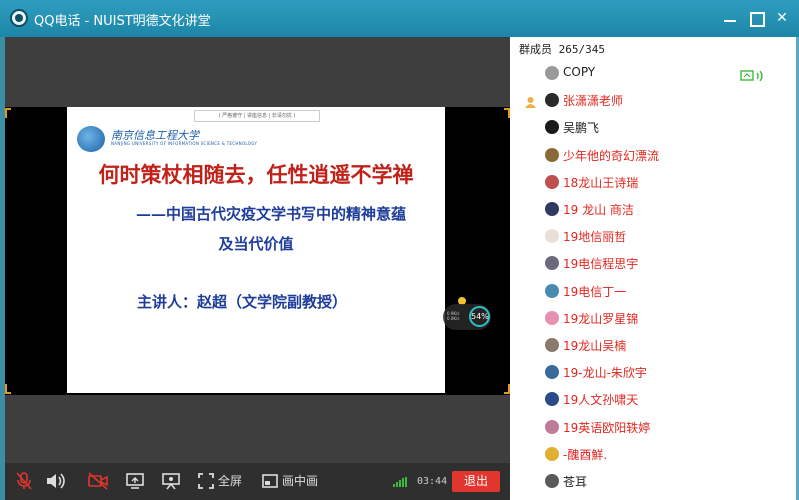  I want to click on slide-subtitle: ——中国古代灾疫文学书写中的精神意蕴, so click(270, 214).